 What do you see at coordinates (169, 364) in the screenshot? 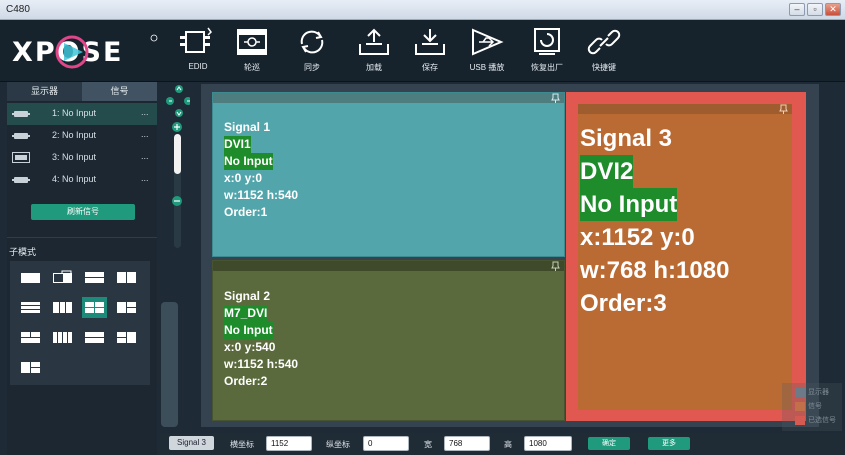
I see `vertical-scrollbar` at bounding box center [169, 364].